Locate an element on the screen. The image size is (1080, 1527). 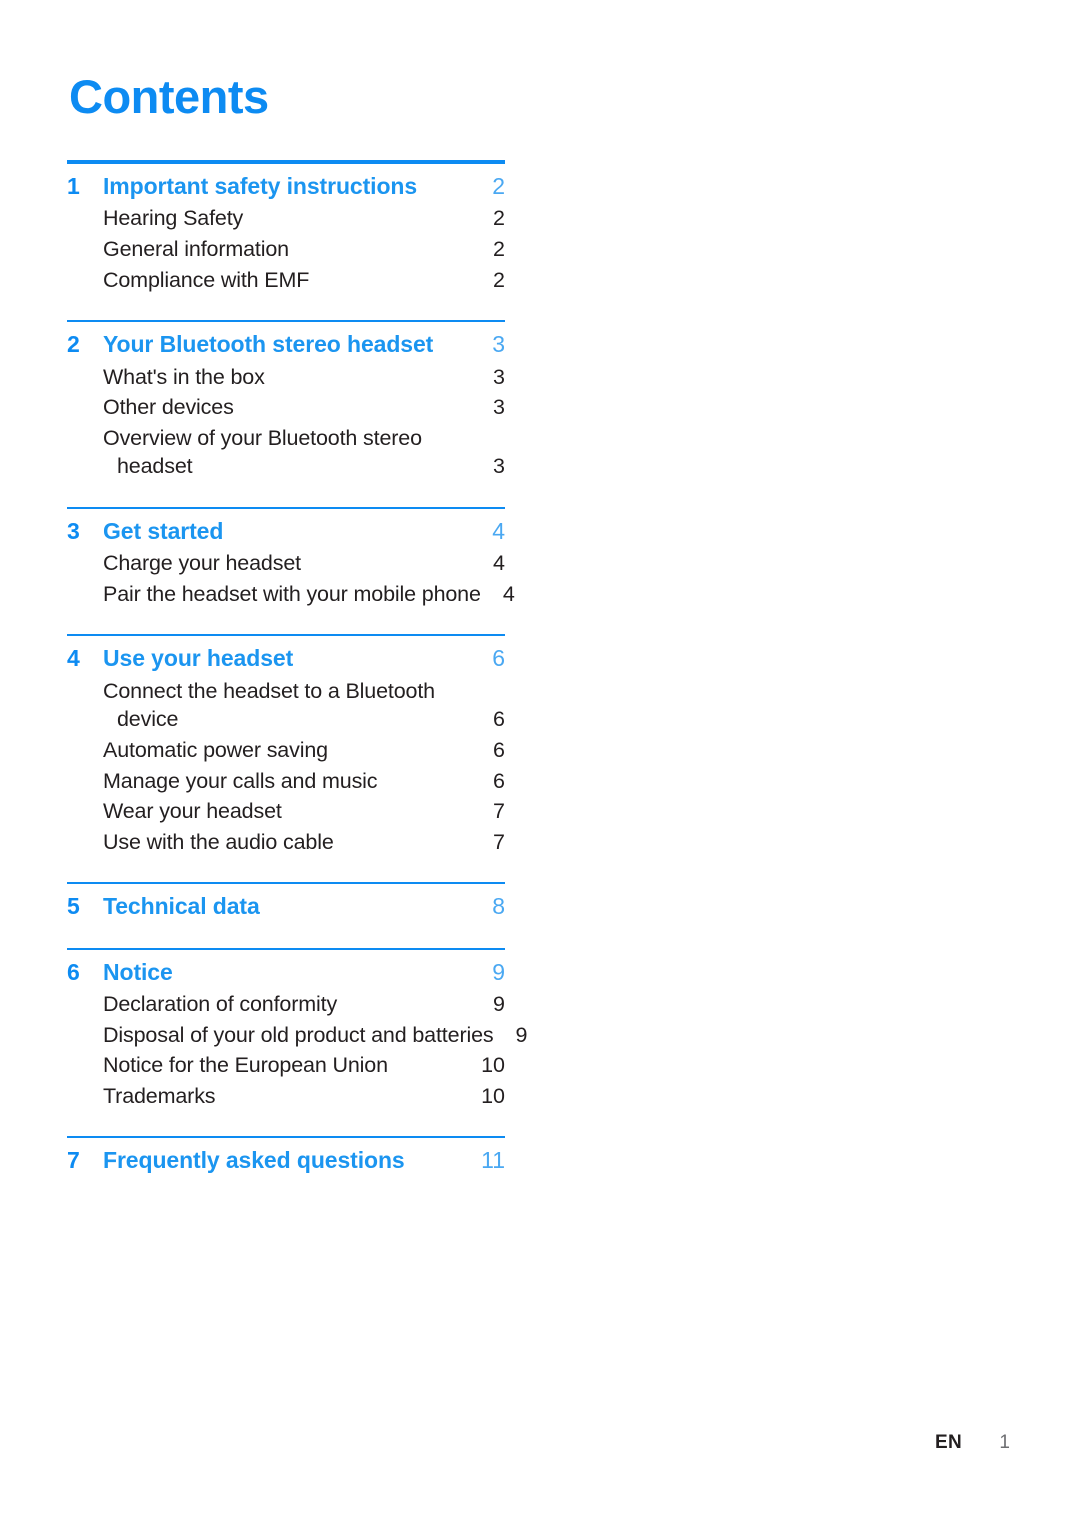
toc-entry-label: Pair the headset with your mobile phone is located at coordinates (292, 594).